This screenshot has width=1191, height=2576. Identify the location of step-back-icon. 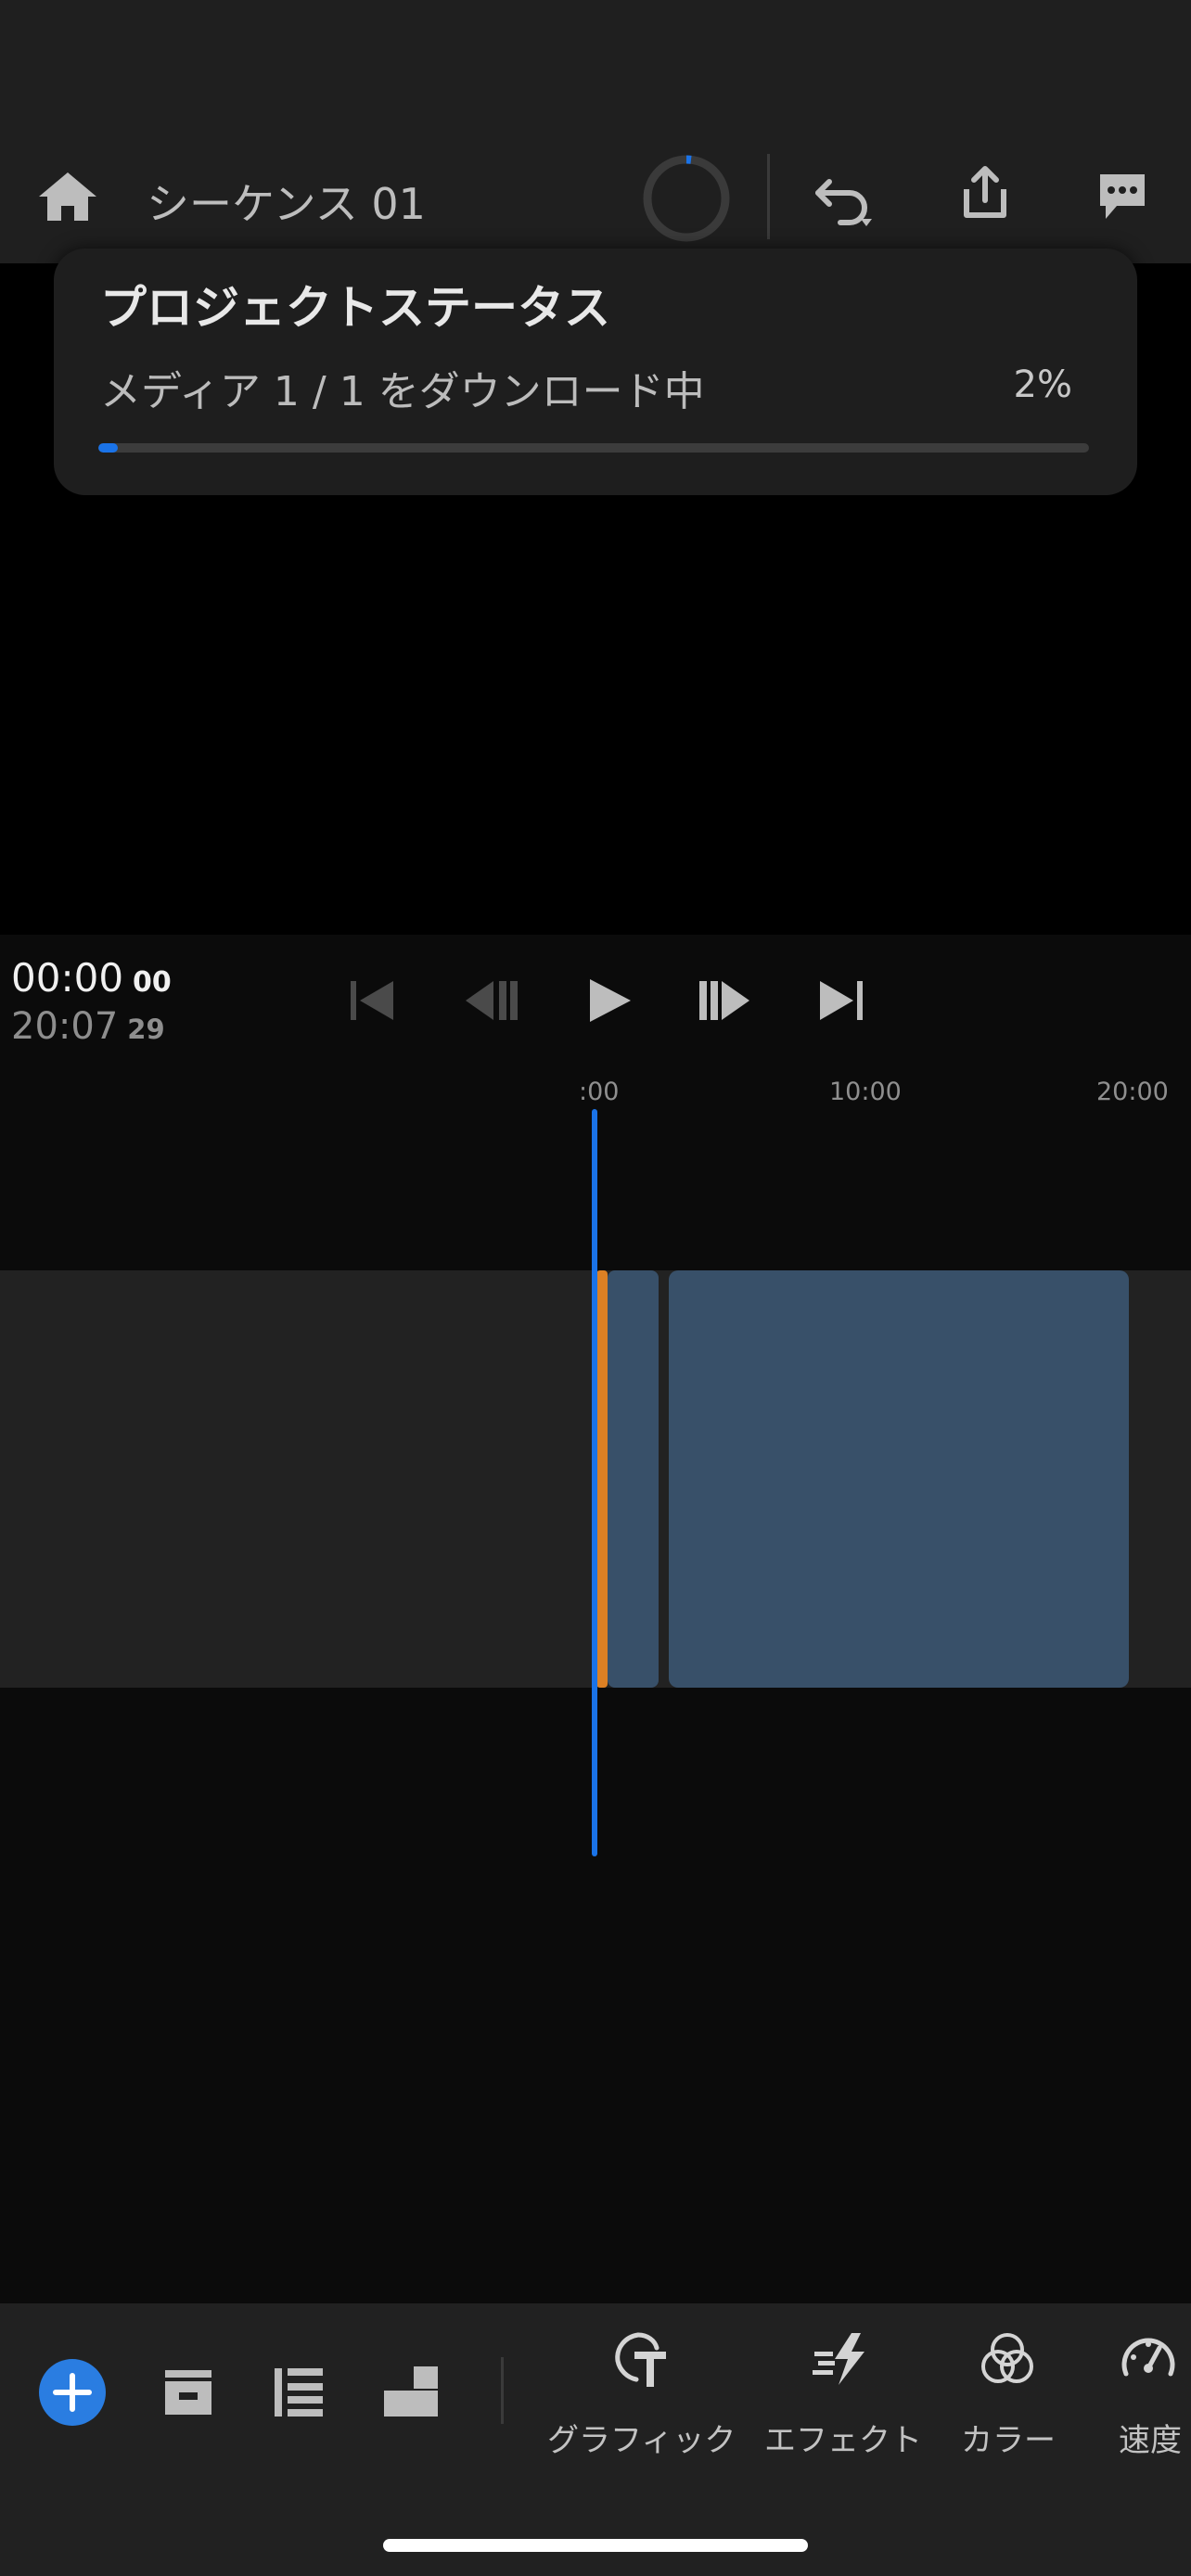
(490, 1000).